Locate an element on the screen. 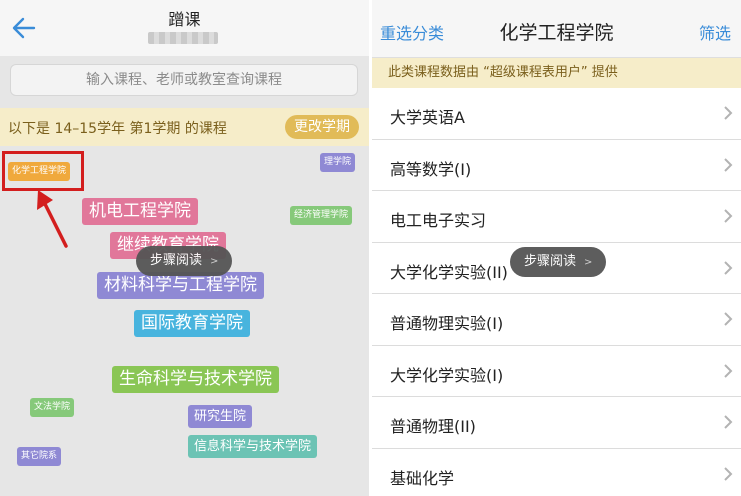 This screenshot has width=741, height=496. filter-button: 筛选 is located at coordinates (715, 32).